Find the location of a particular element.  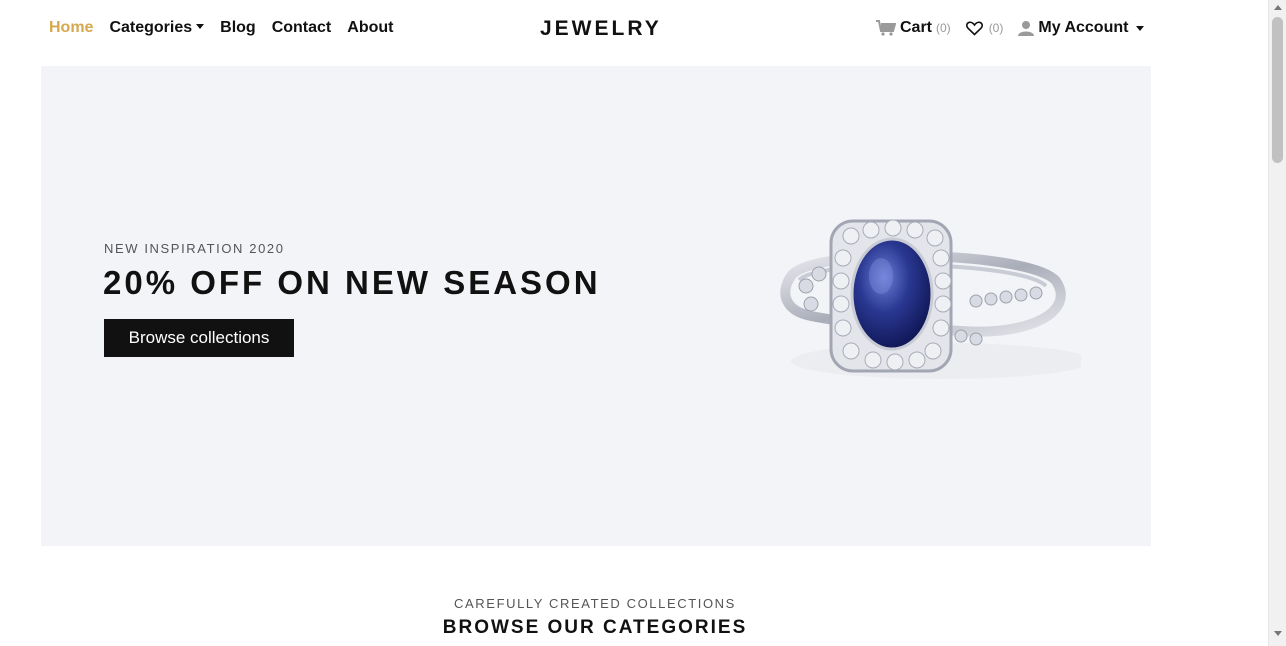

user-icon is located at coordinates (1026, 28).